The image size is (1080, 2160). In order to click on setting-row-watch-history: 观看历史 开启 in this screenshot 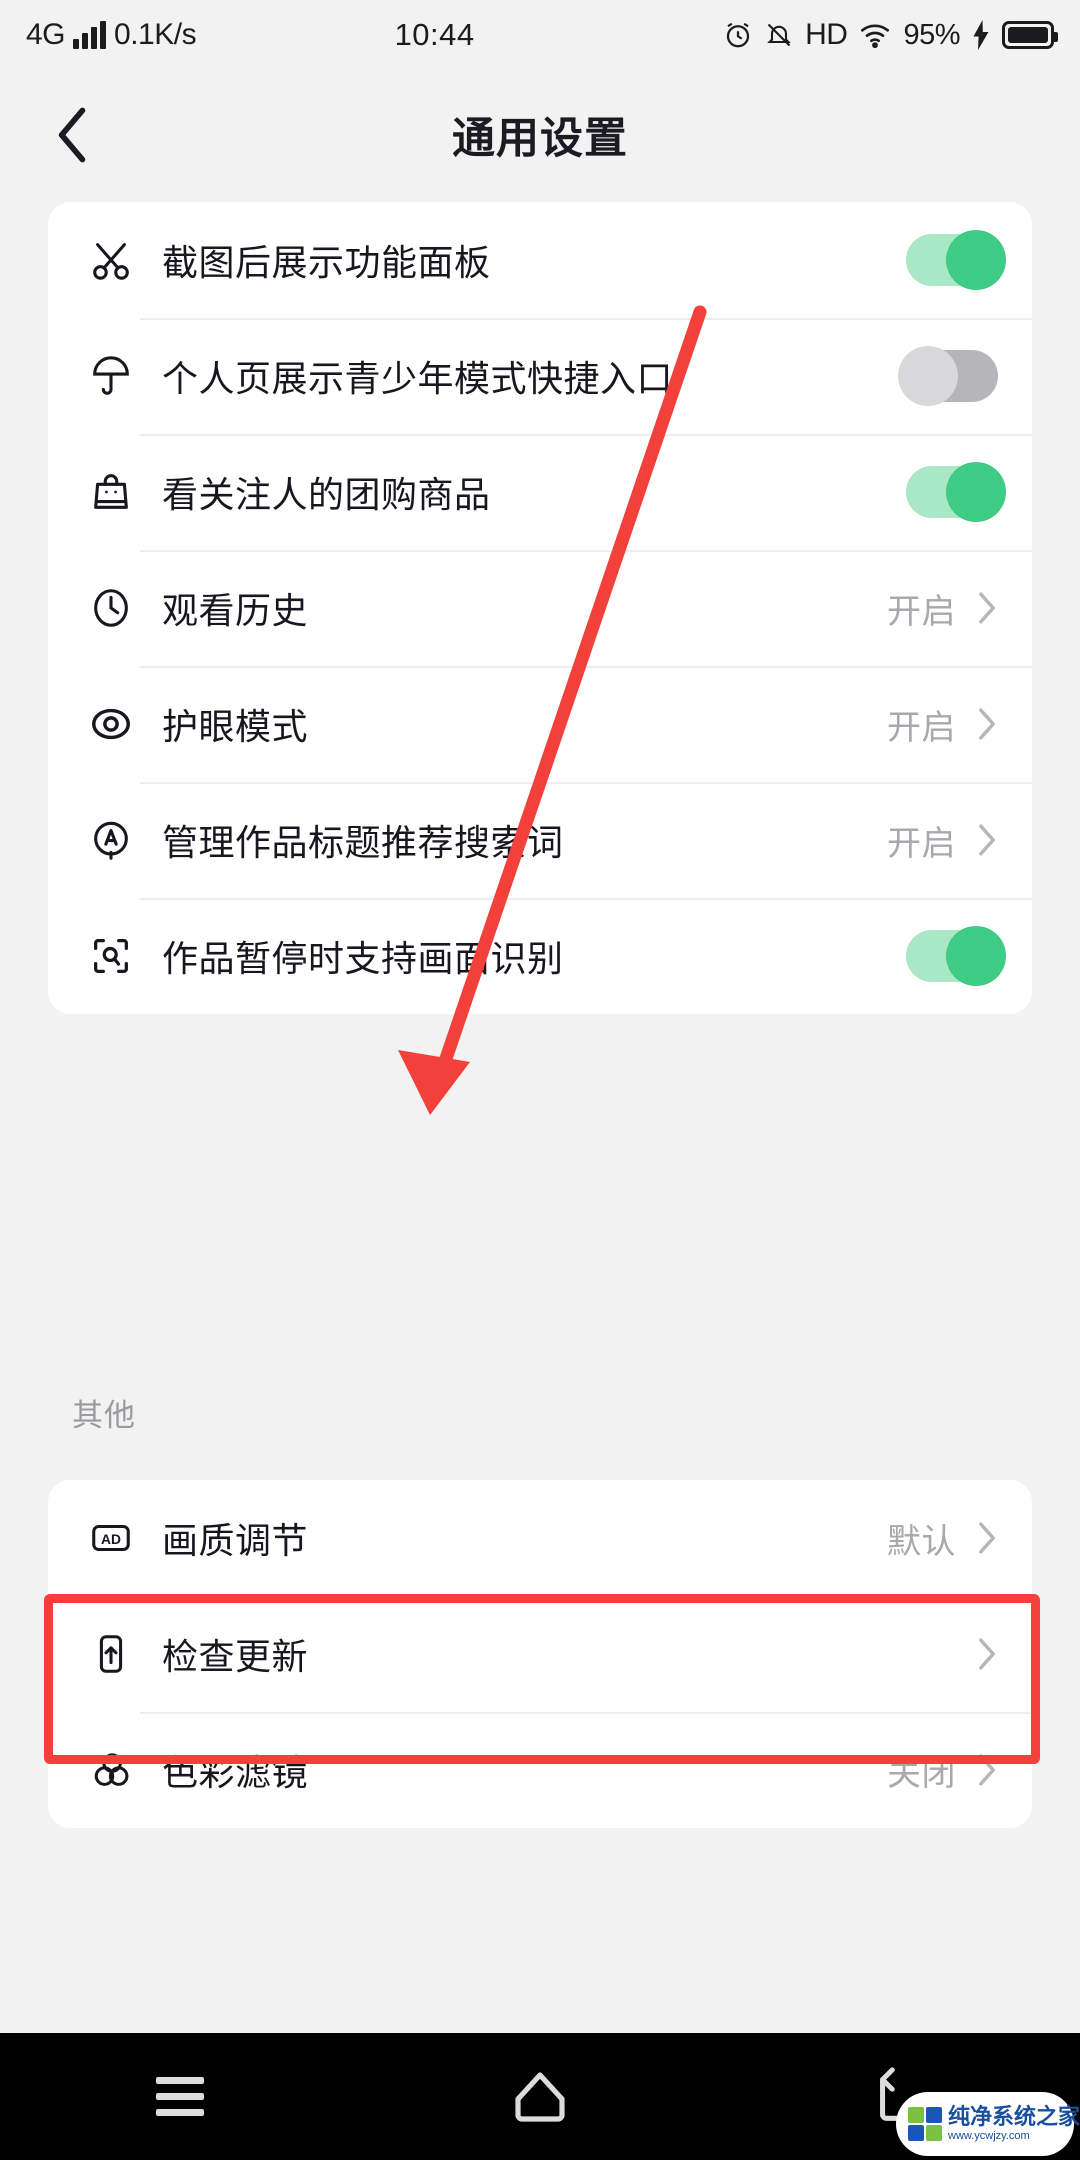, I will do `click(540, 608)`.